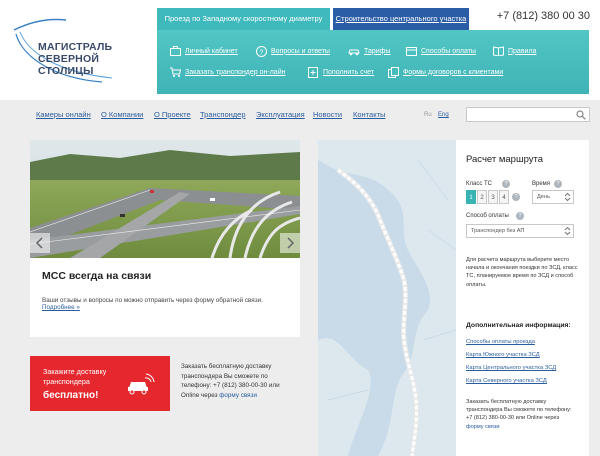  What do you see at coordinates (471, 197) in the screenshot?
I see `class-option-1: 1` at bounding box center [471, 197].